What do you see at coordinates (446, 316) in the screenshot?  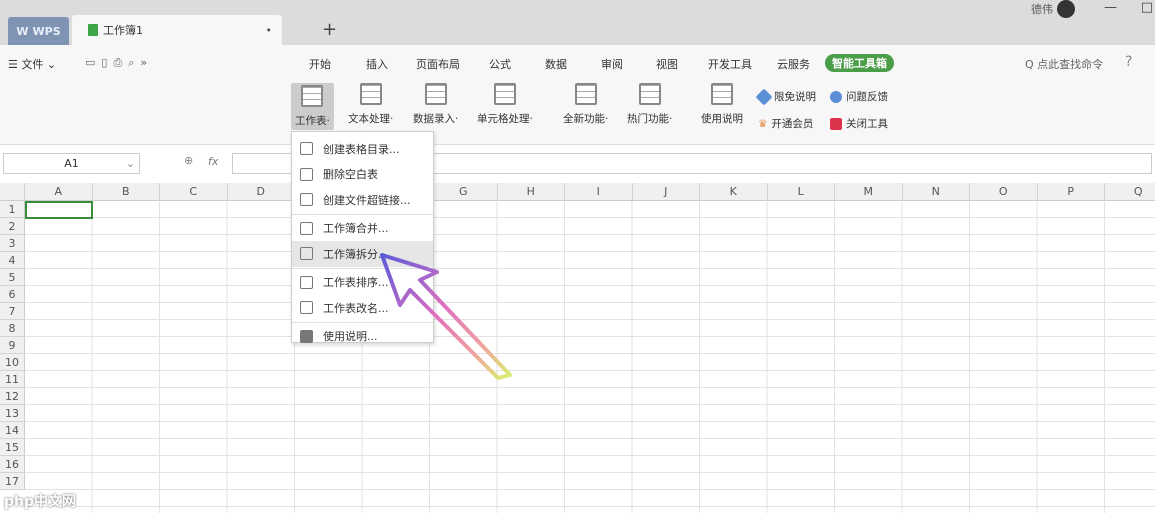 I see `pointer-arrow-annotation` at bounding box center [446, 316].